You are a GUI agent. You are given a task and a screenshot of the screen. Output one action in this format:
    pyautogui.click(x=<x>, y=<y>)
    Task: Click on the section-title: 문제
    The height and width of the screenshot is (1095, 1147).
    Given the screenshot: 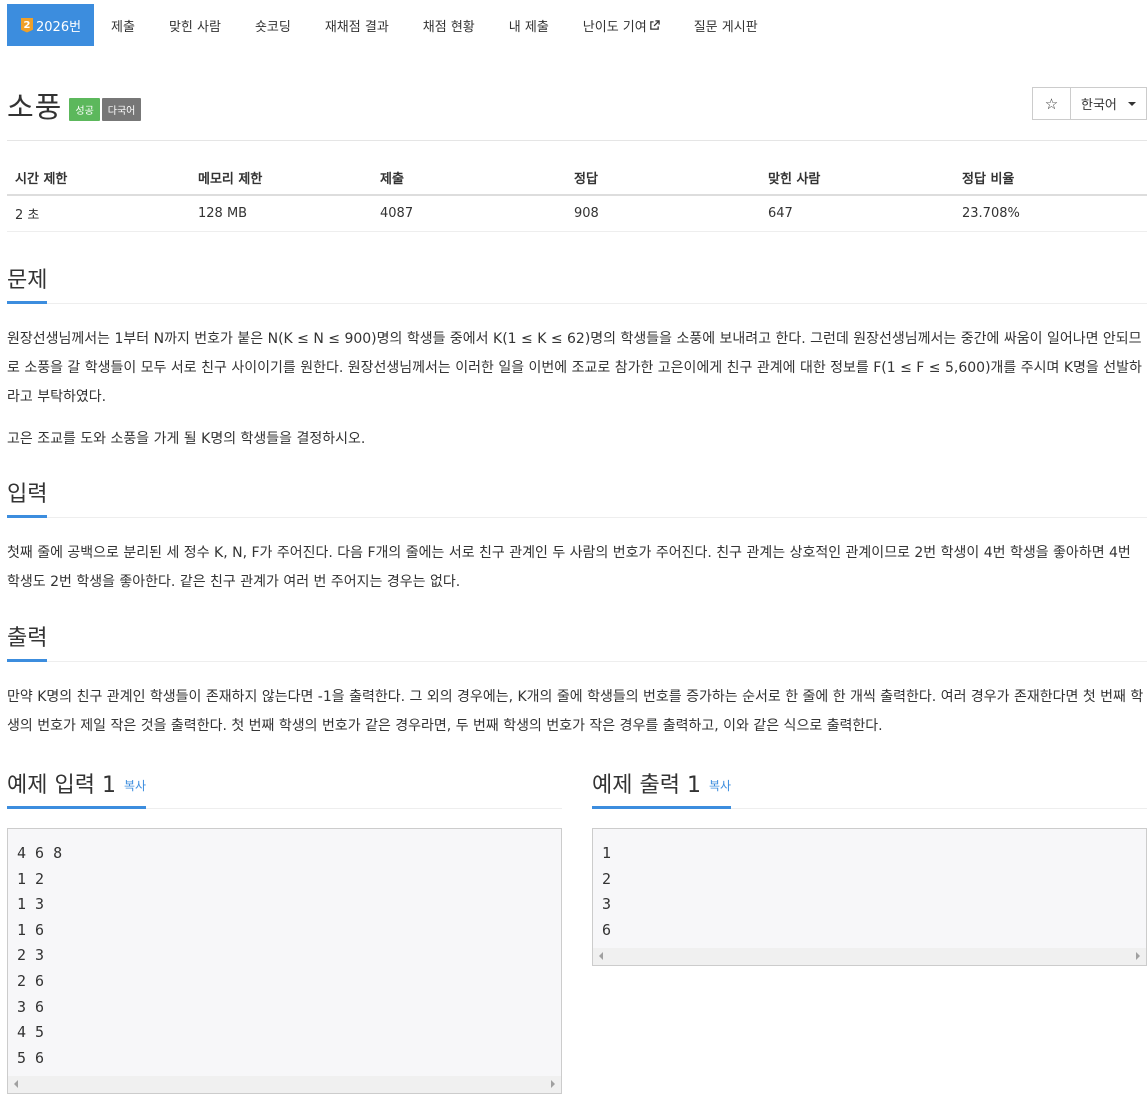 What is the action you would take?
    pyautogui.click(x=27, y=283)
    